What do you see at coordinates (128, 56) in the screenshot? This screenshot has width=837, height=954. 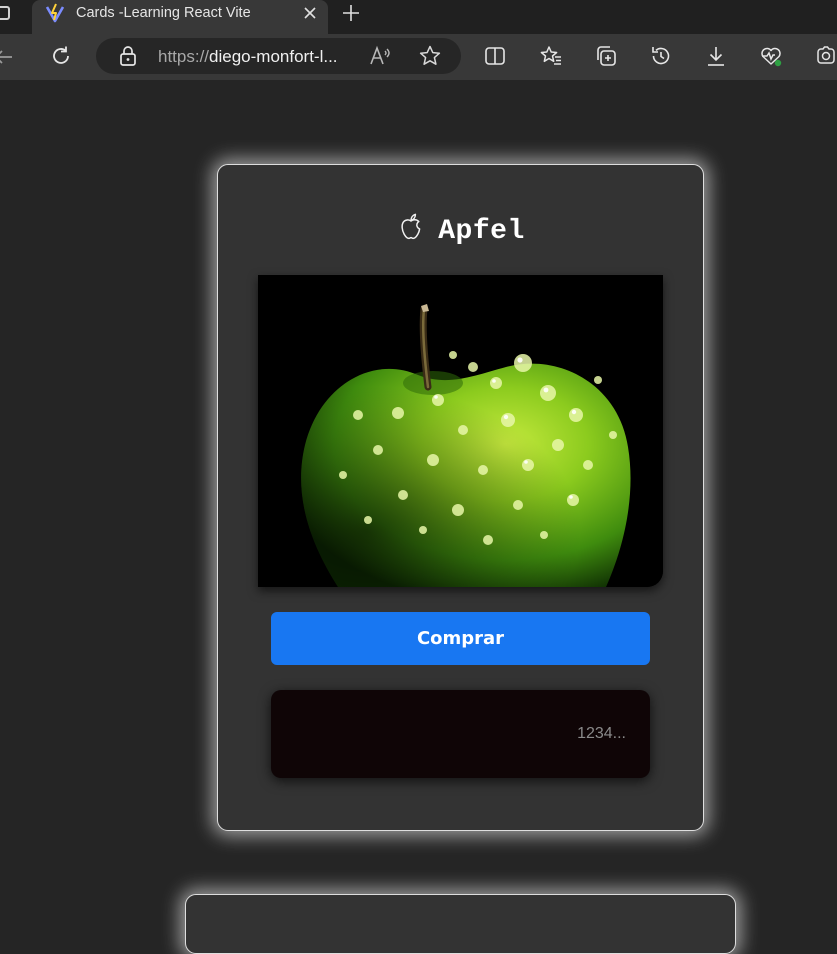 I see `lock-icon` at bounding box center [128, 56].